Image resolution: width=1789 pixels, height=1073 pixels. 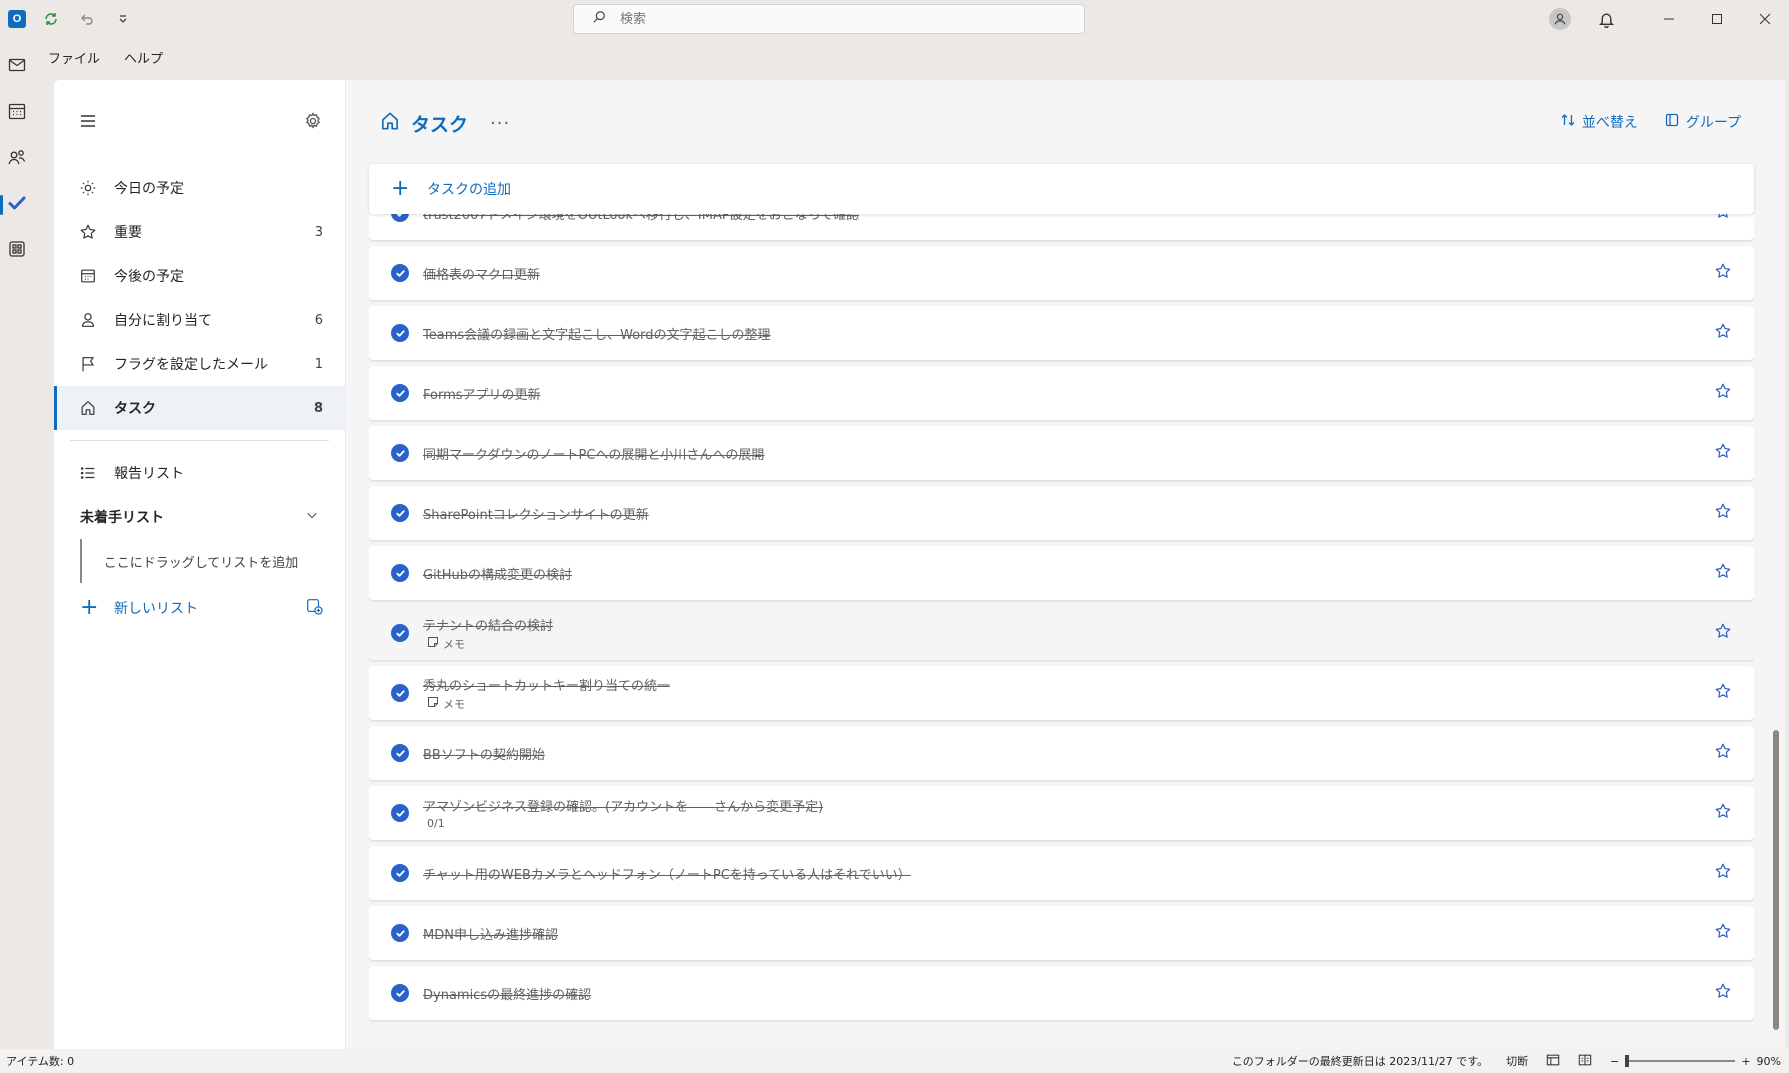 I want to click on task-row: 同期マークダウンのノートPCへの展開と小川さんへの展開, so click(x=1061, y=453).